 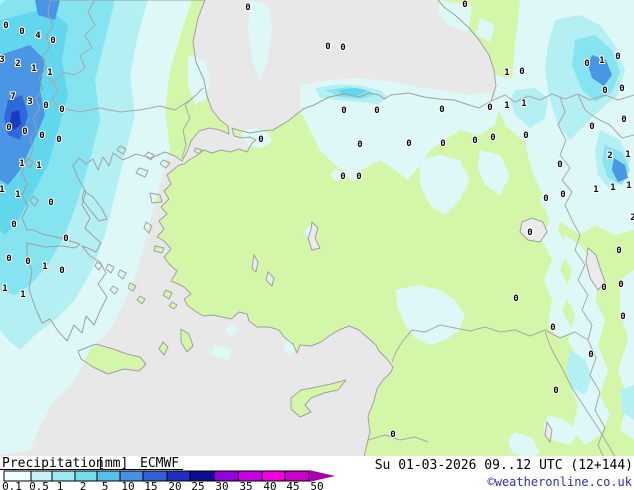 What do you see at coordinates (197, 485) in the screenshot?
I see `scale-tick-label: 25` at bounding box center [197, 485].